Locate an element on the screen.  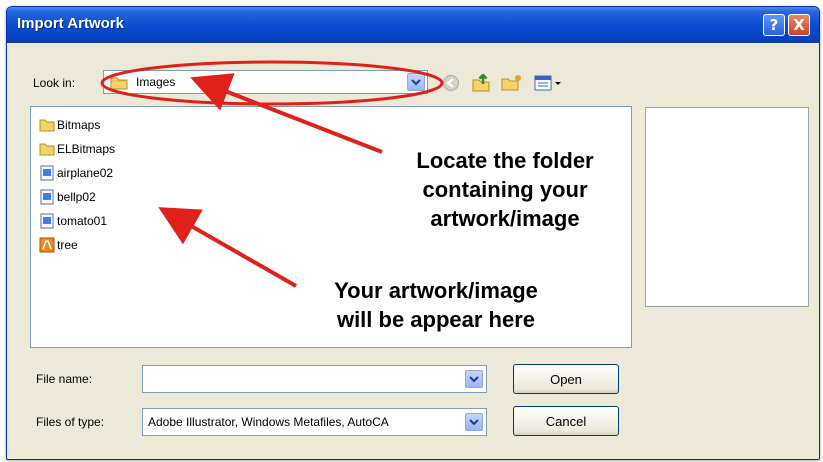
annotation-line: Your artwork/image is located at coordinates (436, 290).